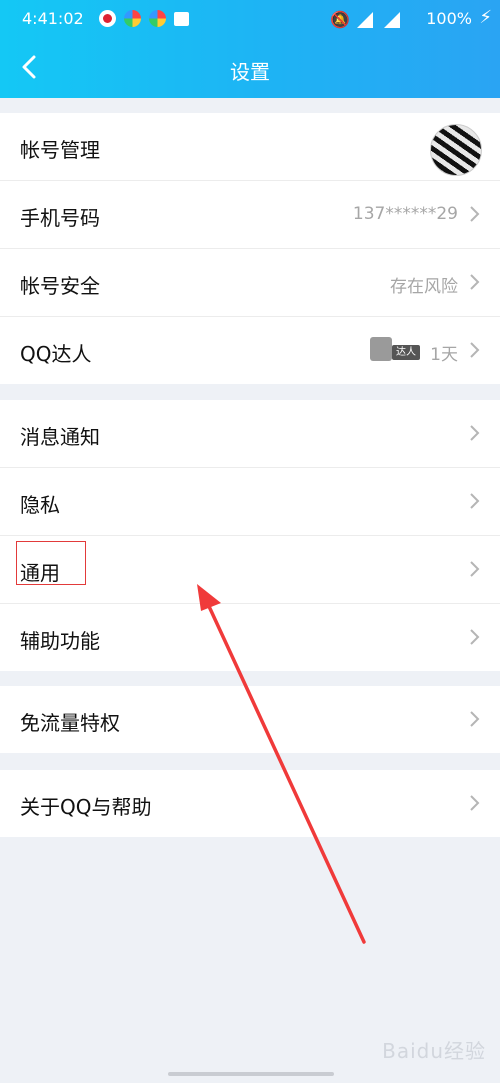 The height and width of the screenshot is (1083, 500). Describe the element at coordinates (251, 1074) in the screenshot. I see `home-indicator` at that location.